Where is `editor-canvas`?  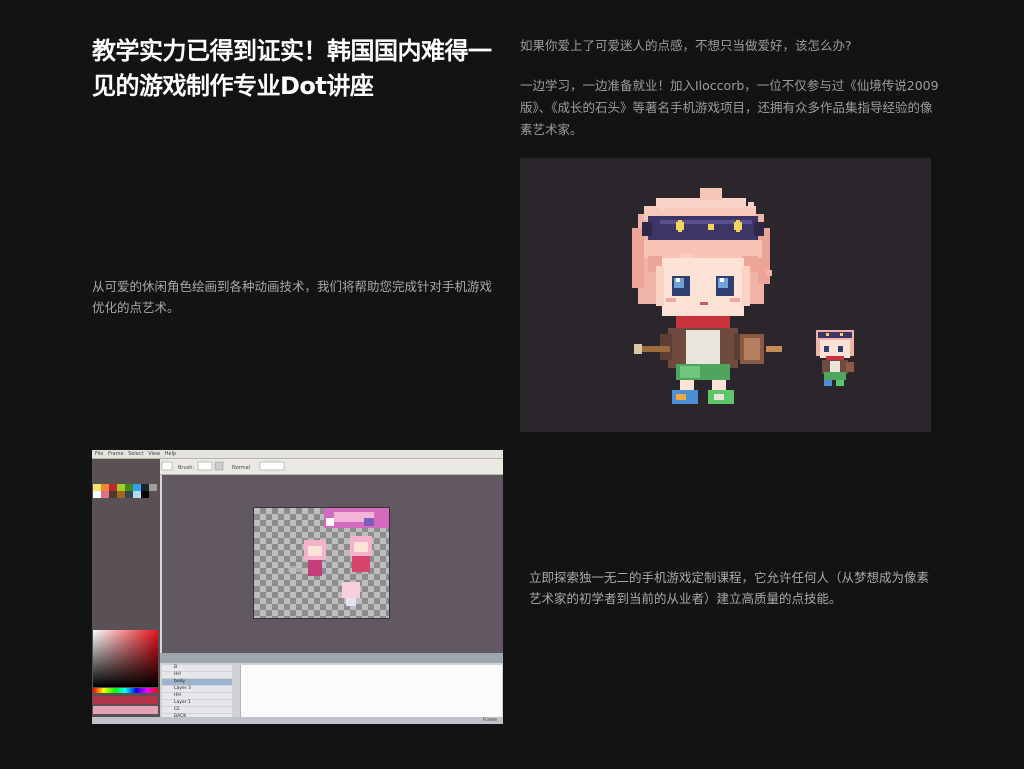
editor-canvas is located at coordinates (321, 563).